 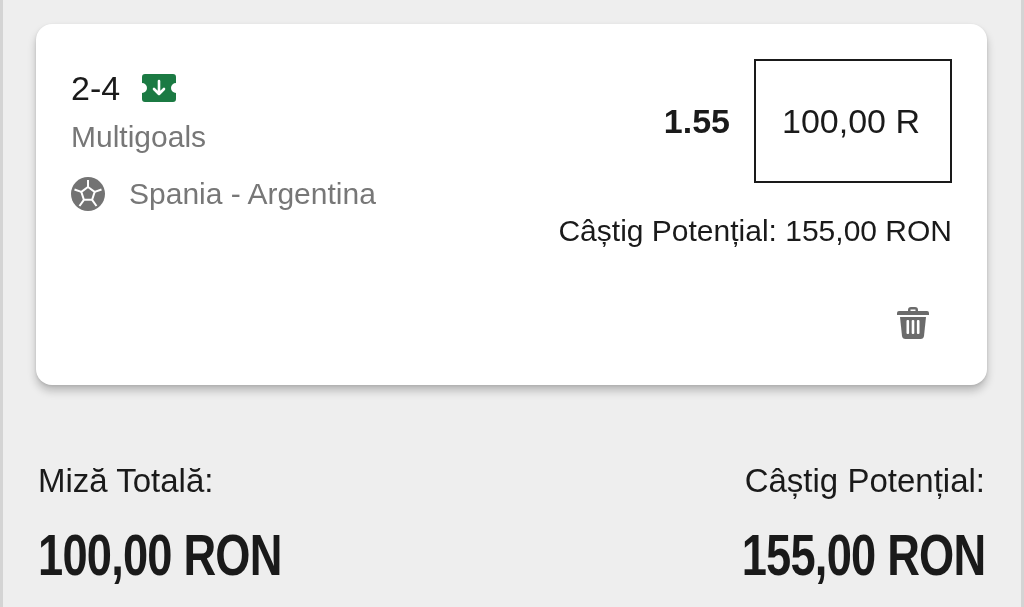 What do you see at coordinates (863, 555) in the screenshot?
I see `potential-win-amount: 155,00 RON` at bounding box center [863, 555].